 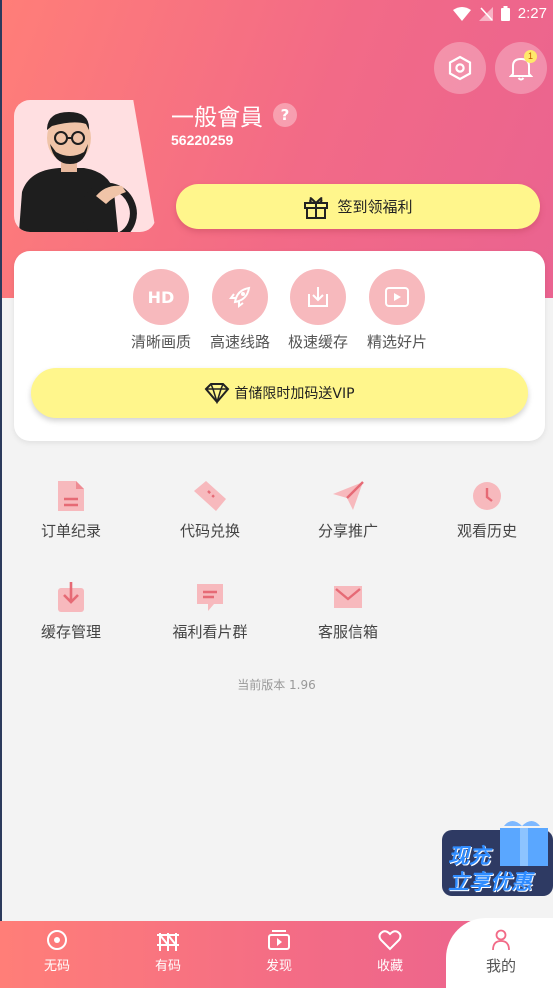 I want to click on download-arrow-icon, so click(x=71, y=597).